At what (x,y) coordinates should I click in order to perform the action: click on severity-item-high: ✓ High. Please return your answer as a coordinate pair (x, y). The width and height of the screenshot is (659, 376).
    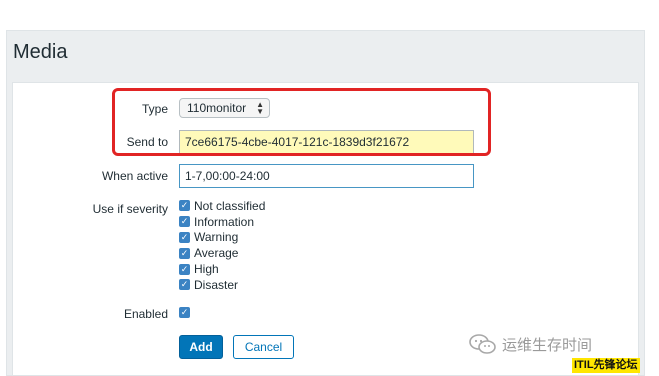
    Looking at the image, I should click on (222, 269).